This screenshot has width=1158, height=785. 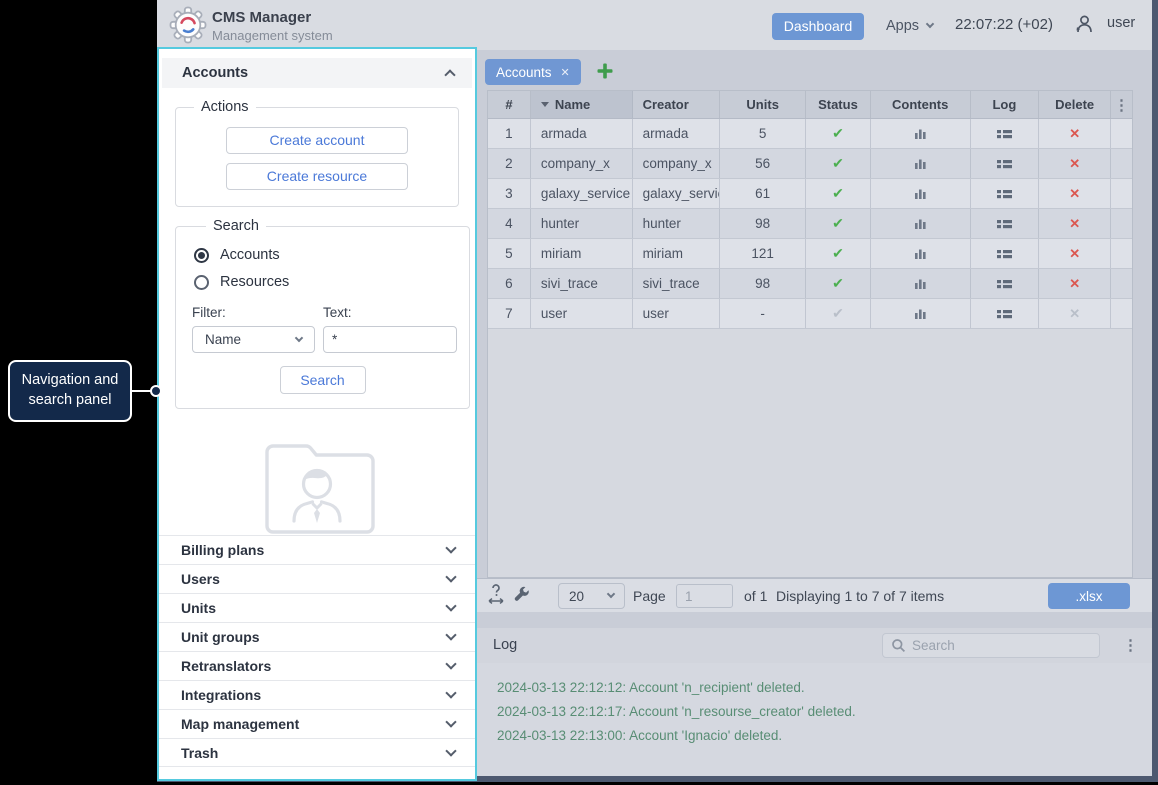 I want to click on sidebar-section-units: Units, so click(x=317, y=607).